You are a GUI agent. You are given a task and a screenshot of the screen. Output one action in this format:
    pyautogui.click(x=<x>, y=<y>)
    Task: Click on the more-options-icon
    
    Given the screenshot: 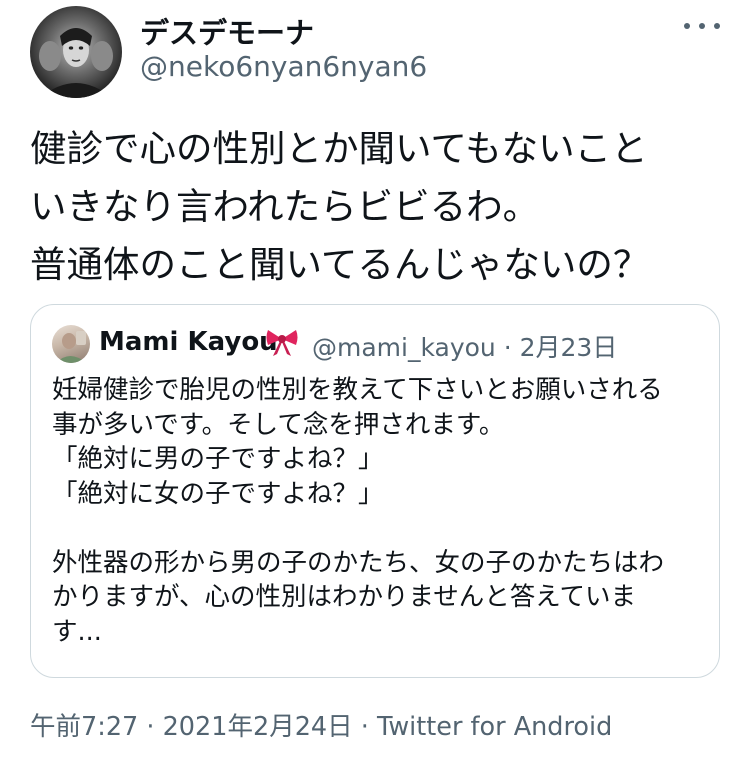 What is the action you would take?
    pyautogui.click(x=702, y=26)
    